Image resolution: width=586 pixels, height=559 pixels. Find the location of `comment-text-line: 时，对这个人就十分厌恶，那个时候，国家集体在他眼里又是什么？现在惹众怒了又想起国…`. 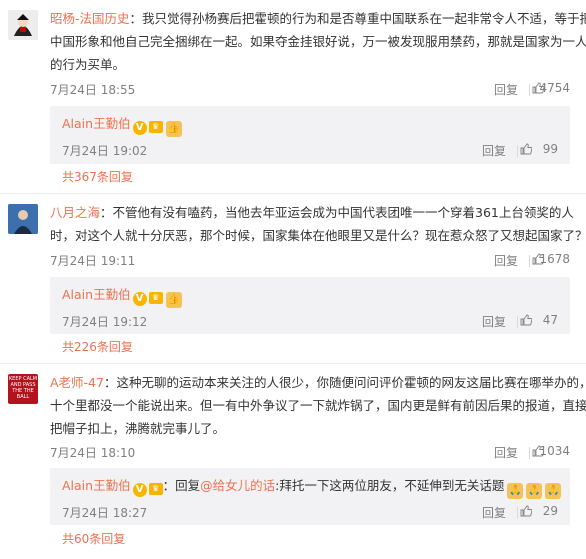

comment-text-line: 时，对这个人就十分厌恶，那个时候，国家集体在他眼里又是什么？现在惹众怒了又想起国… is located at coordinates (318, 235).